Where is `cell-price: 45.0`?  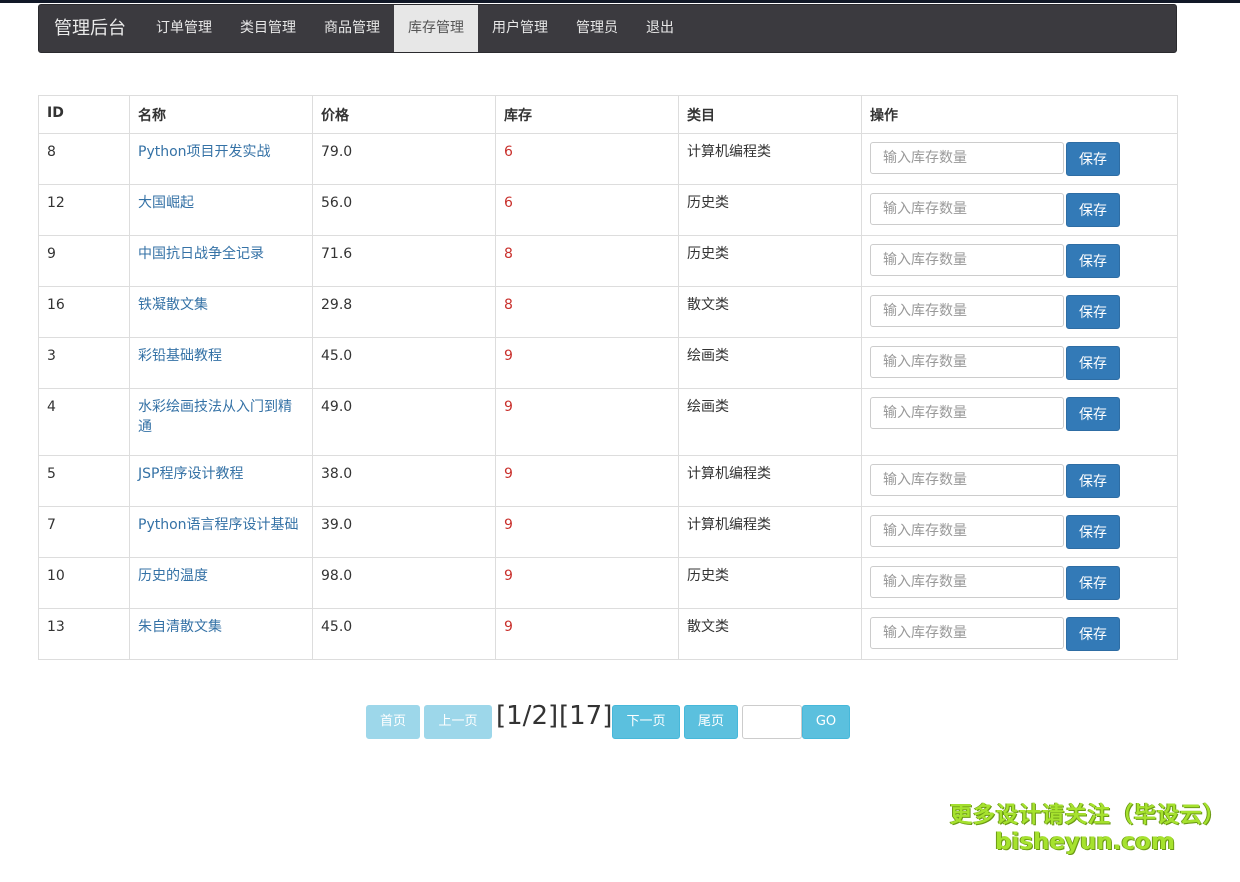
cell-price: 45.0 is located at coordinates (404, 634).